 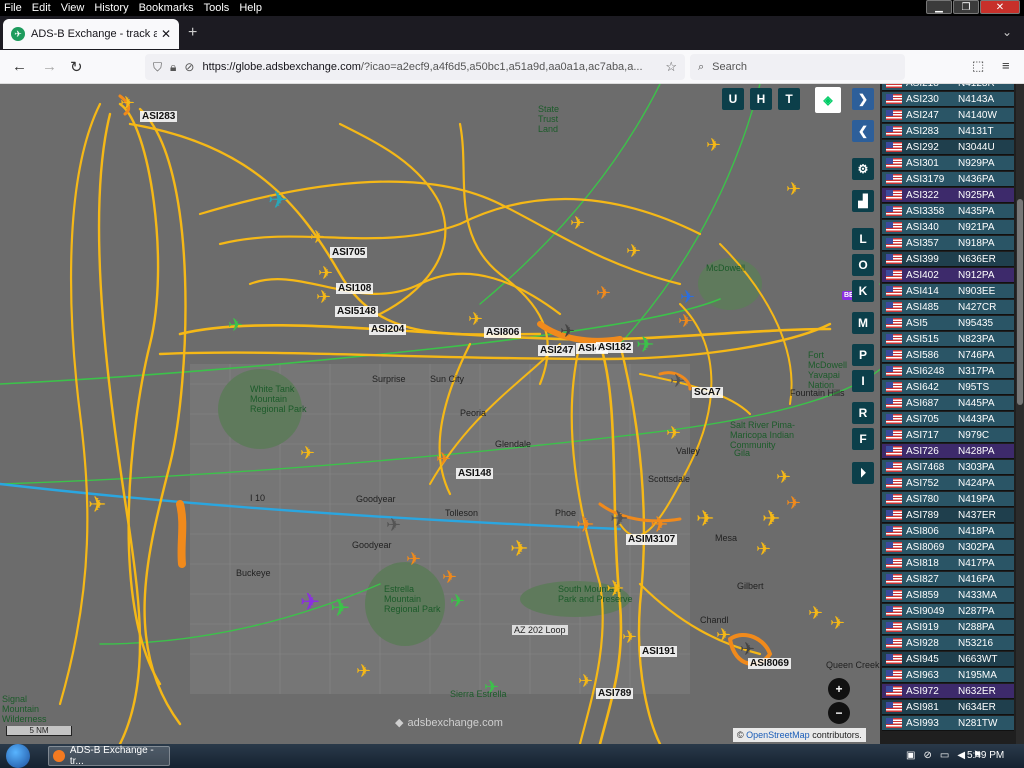 I want to click on aircraft-label-asi789: ASI789, so click(x=615, y=693).